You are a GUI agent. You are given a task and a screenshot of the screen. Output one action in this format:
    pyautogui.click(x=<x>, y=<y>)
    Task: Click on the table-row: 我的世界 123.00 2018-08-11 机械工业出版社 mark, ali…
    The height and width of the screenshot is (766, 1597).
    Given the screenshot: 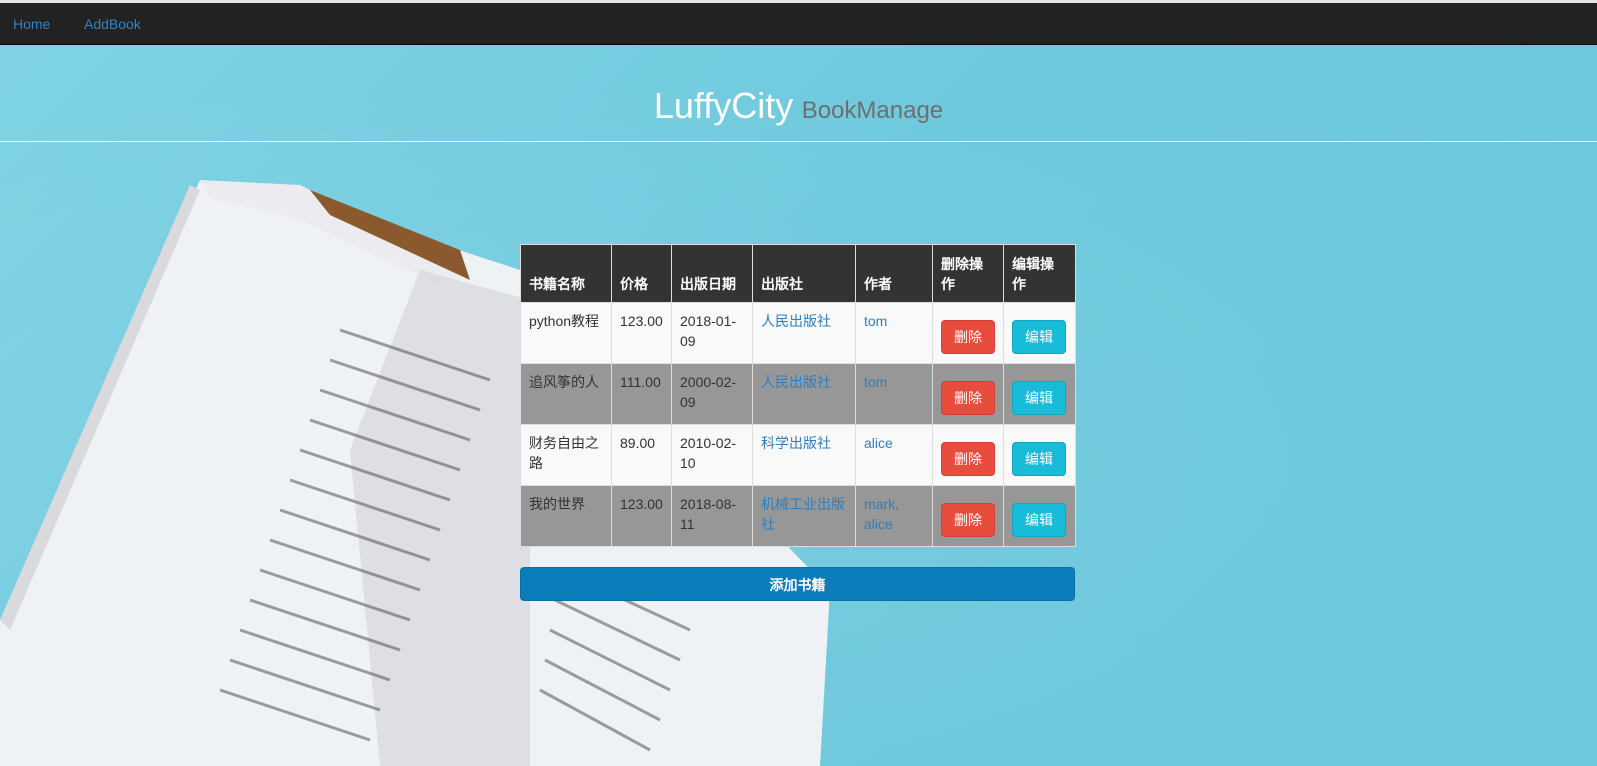 What is the action you would take?
    pyautogui.click(x=798, y=516)
    